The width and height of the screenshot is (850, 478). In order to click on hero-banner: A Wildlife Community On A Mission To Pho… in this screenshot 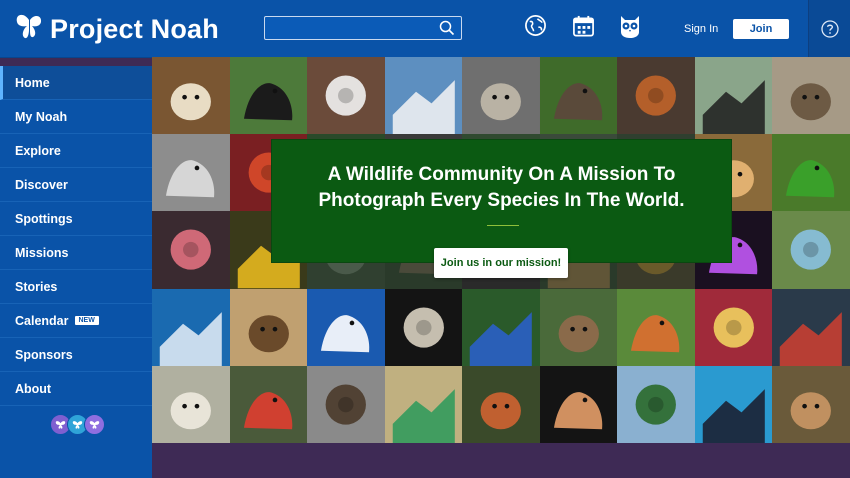, I will do `click(501, 201)`.